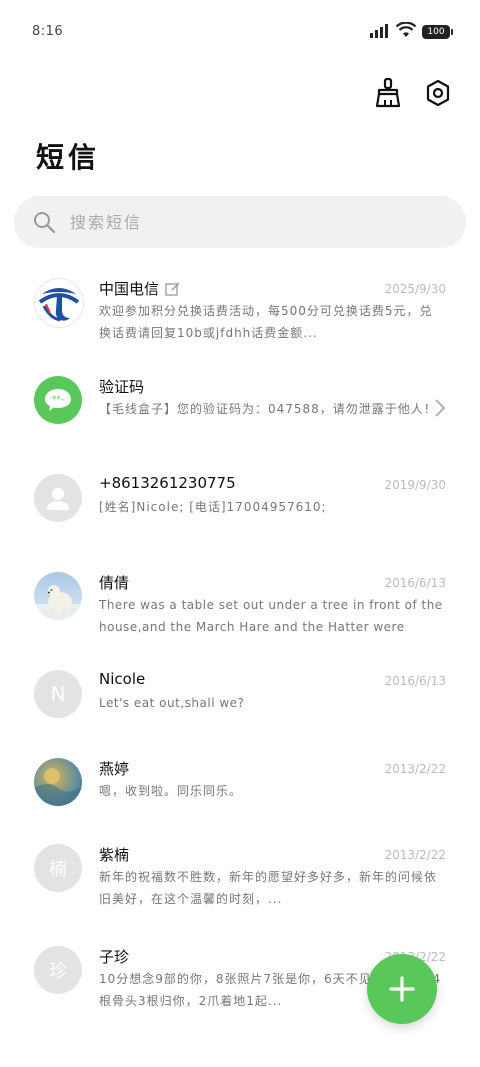 The height and width of the screenshot is (1067, 480). I want to click on page-title: 短信, so click(68, 157).